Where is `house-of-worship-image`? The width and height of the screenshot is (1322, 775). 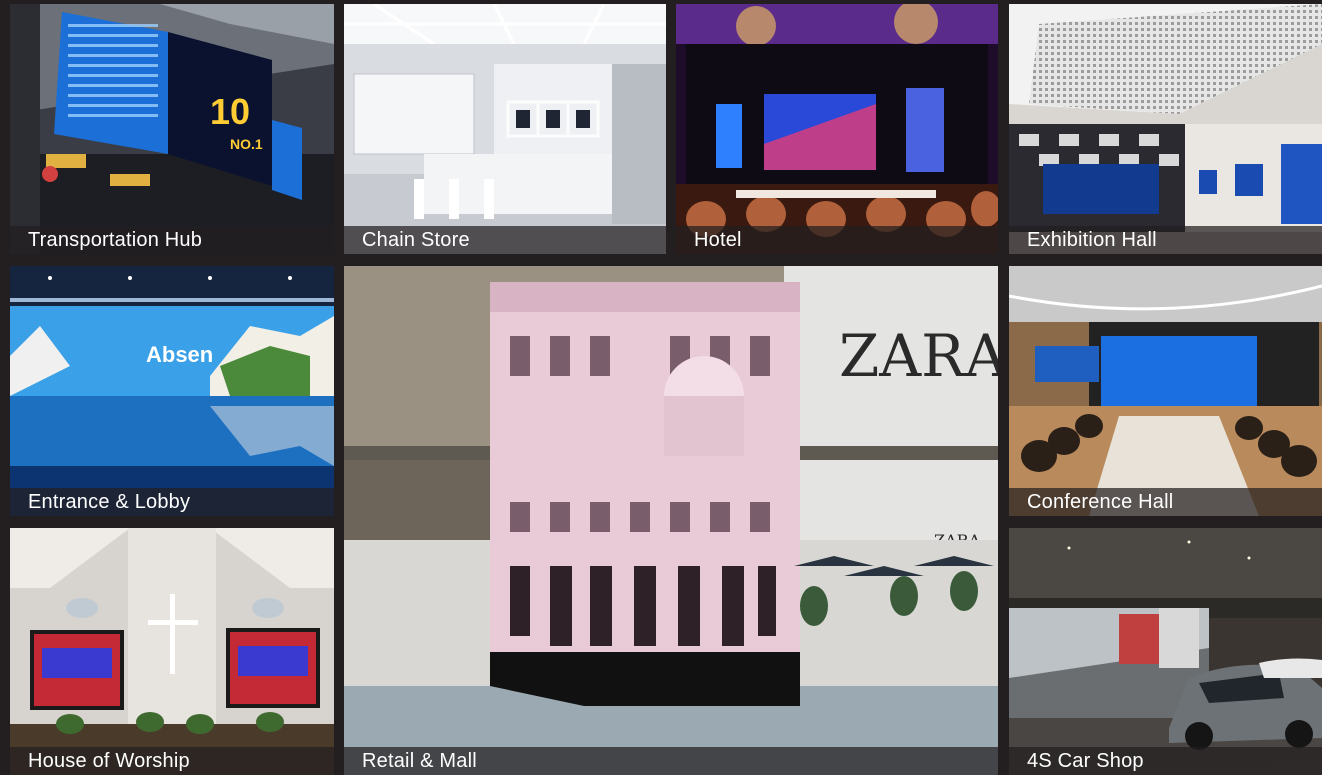
house-of-worship-image is located at coordinates (172, 651).